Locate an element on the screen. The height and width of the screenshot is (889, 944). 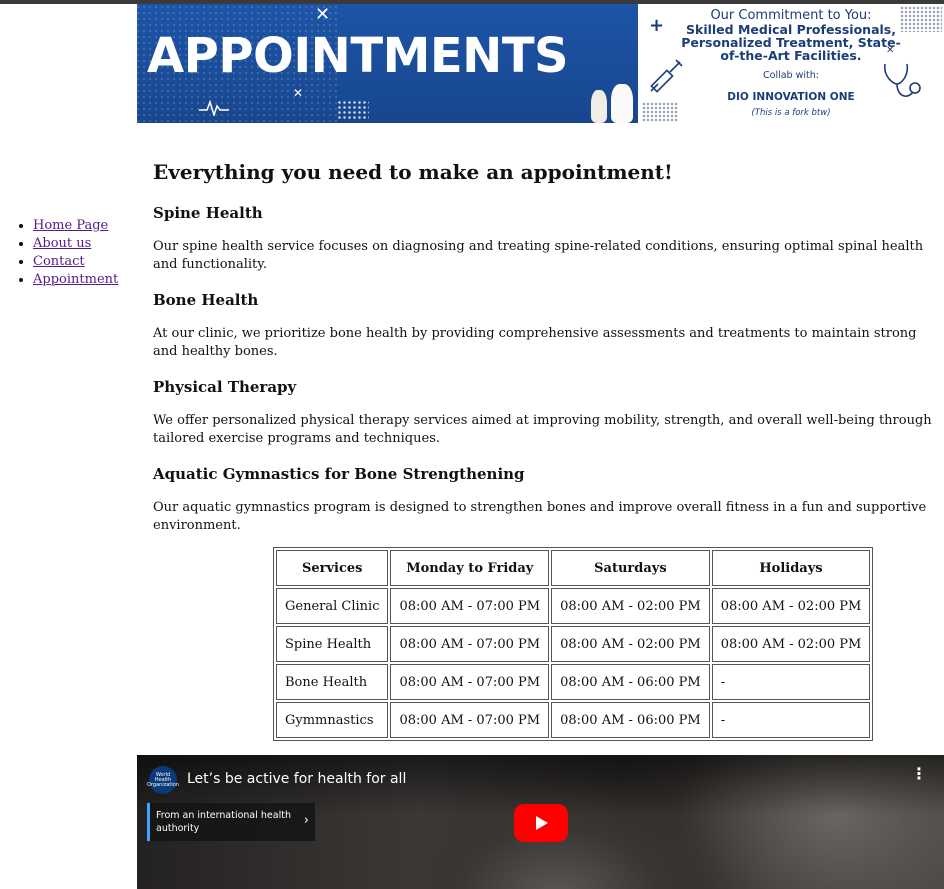
header-weekdays: Monday to Friday is located at coordinates (470, 568).